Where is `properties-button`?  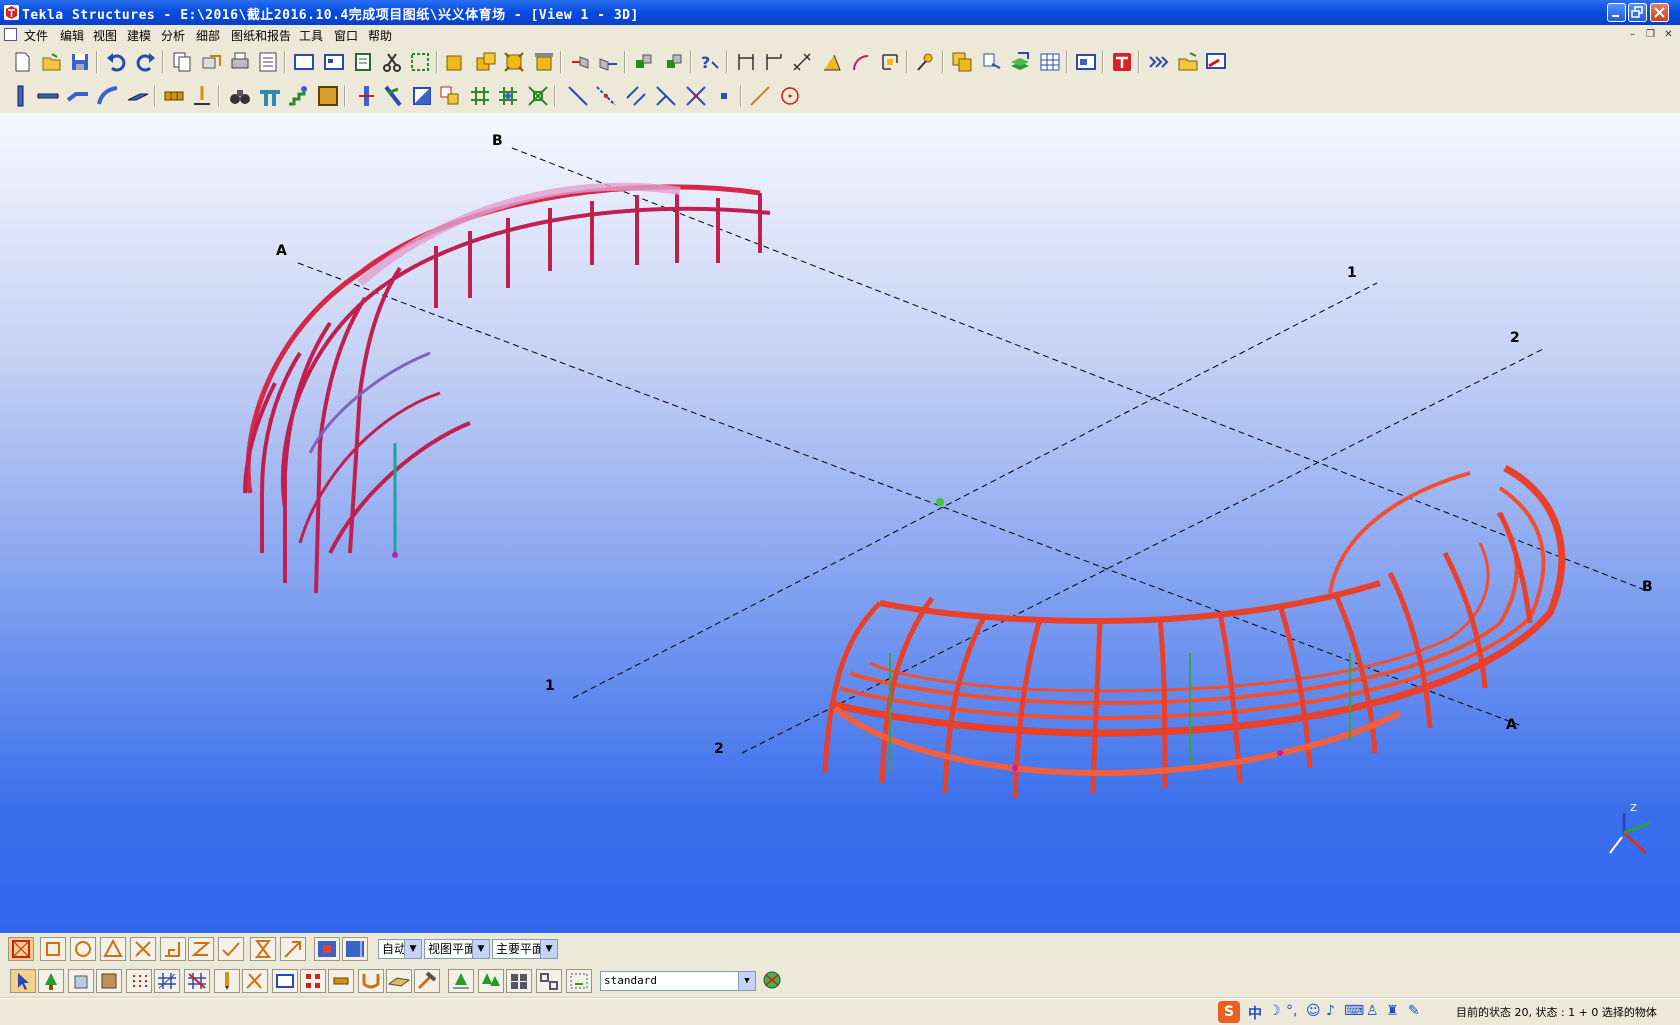
properties-button is located at coordinates (268, 62).